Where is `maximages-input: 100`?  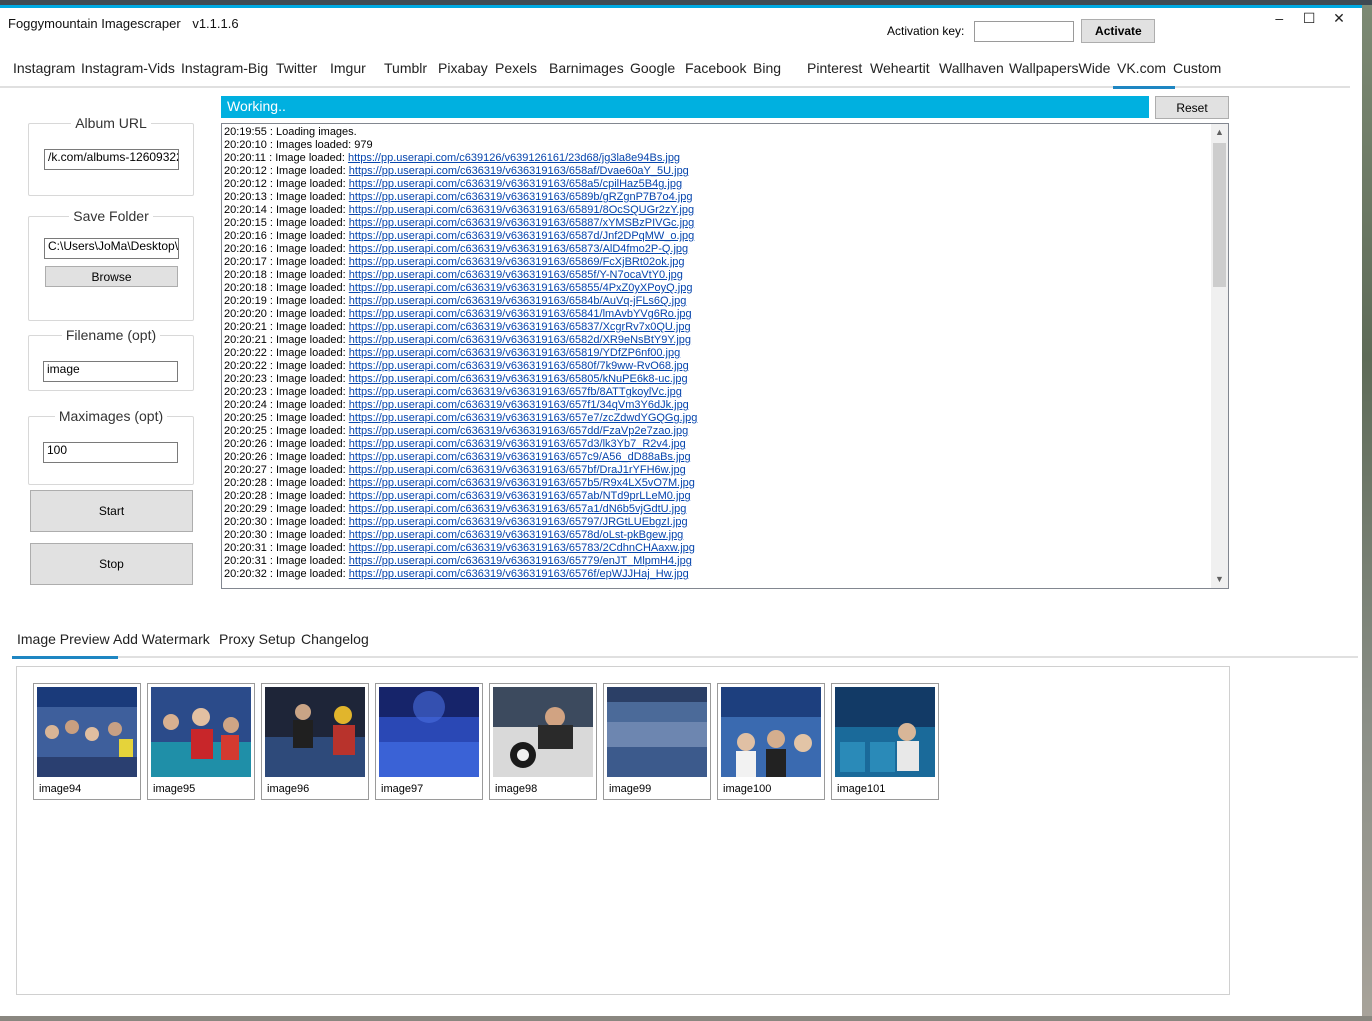 maximages-input: 100 is located at coordinates (110, 452).